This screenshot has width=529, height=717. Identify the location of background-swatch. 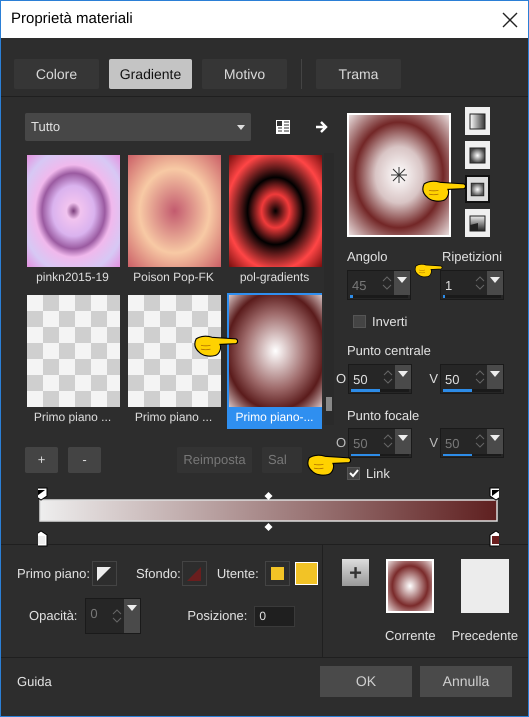
(194, 573).